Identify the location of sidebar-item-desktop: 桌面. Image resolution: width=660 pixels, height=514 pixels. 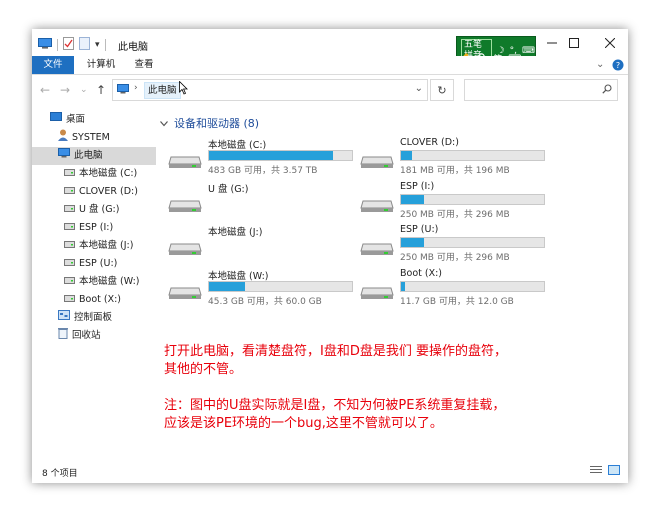
(94, 120).